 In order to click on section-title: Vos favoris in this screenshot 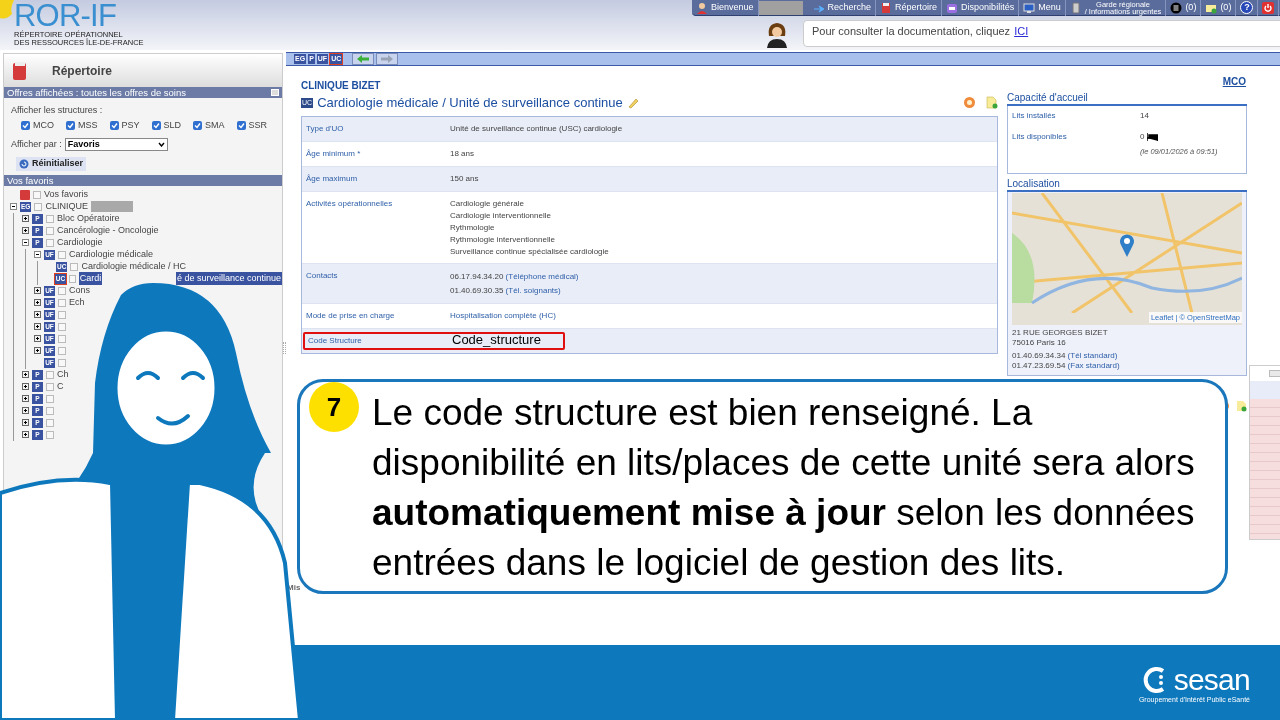, I will do `click(30, 180)`.